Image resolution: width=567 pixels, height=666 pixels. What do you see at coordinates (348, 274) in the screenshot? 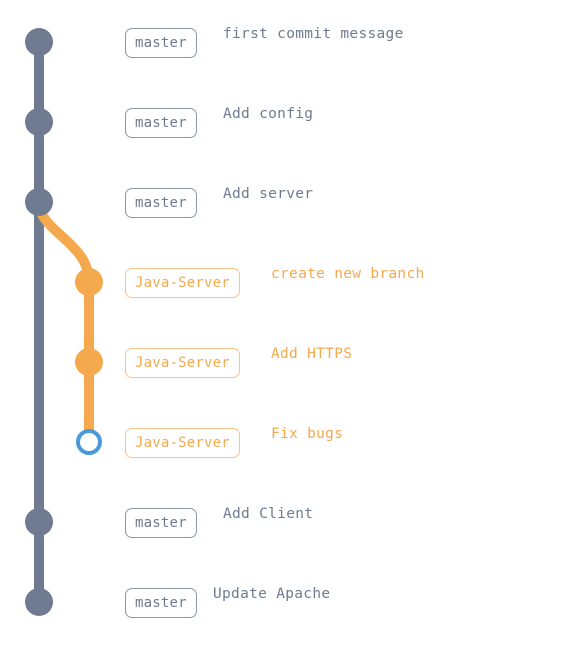
I see `commit-message: create new branch` at bounding box center [348, 274].